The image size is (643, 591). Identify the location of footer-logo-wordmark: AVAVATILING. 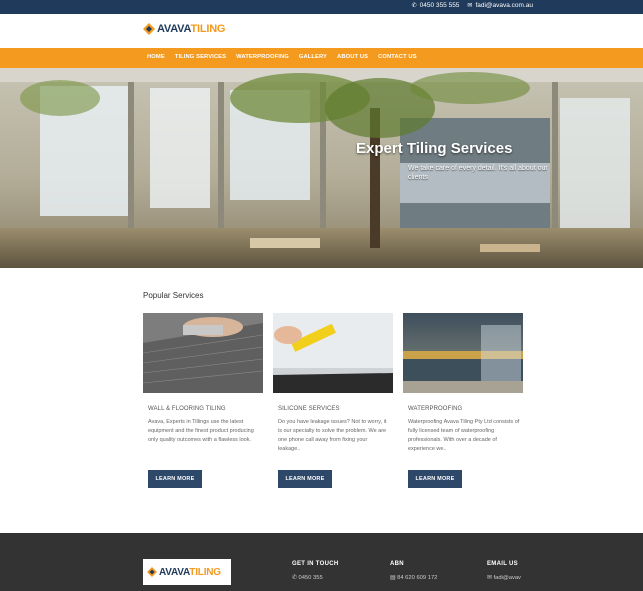
(190, 572).